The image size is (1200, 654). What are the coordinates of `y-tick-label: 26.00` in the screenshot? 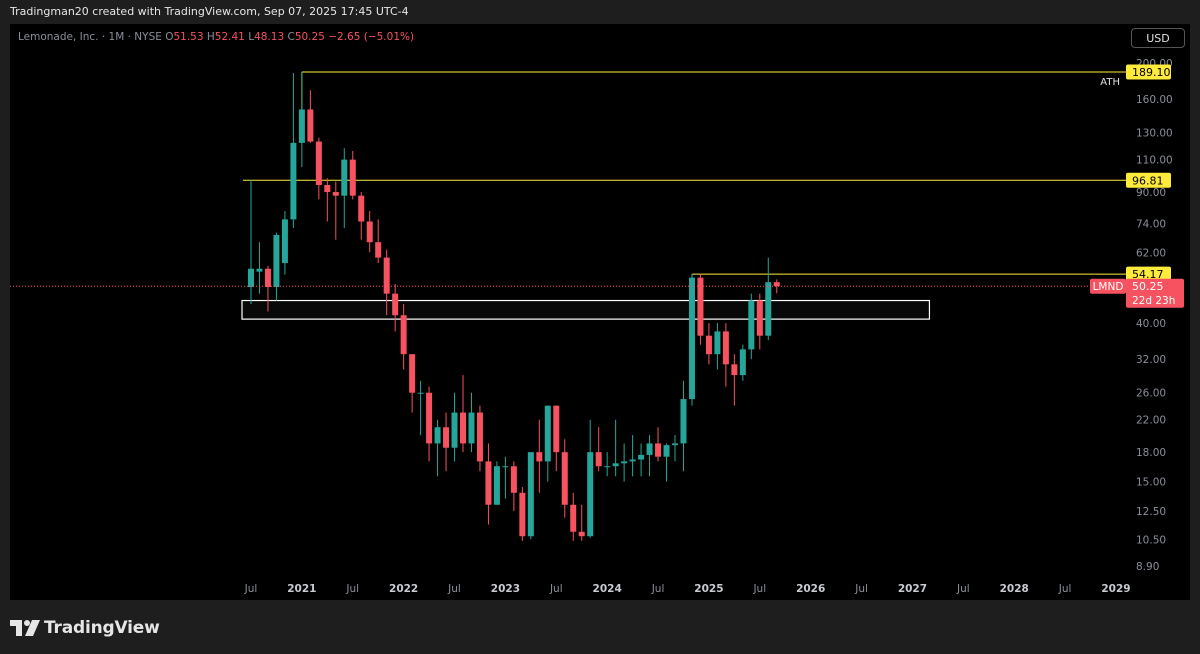 It's located at (1151, 394).